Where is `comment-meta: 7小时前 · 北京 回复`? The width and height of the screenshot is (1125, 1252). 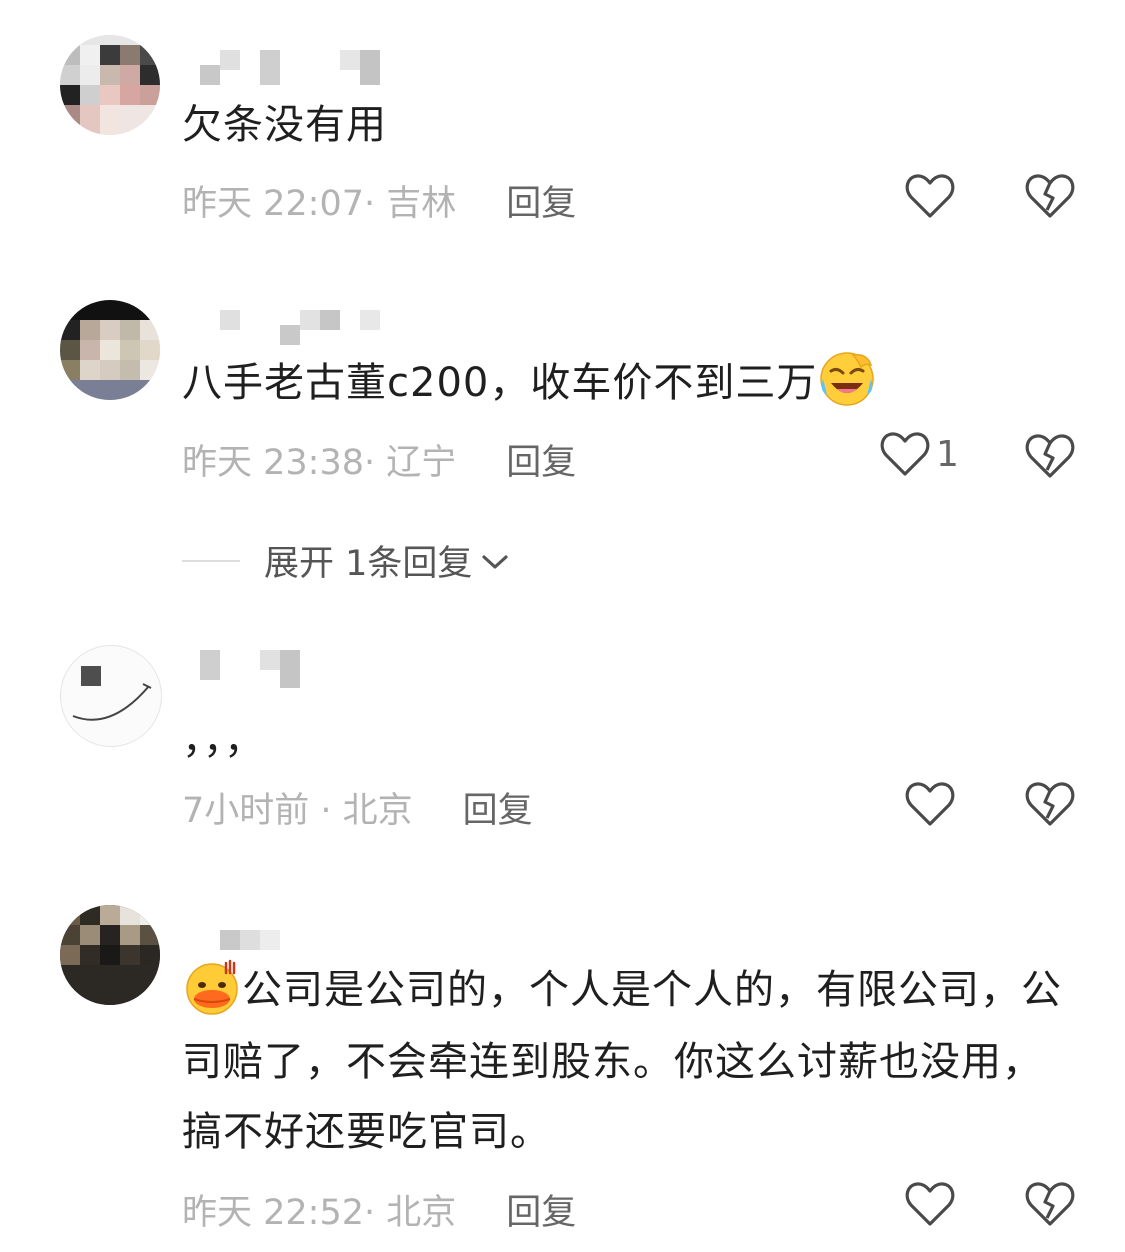
comment-meta: 7小时前 · 北京 回复 is located at coordinates (357, 807).